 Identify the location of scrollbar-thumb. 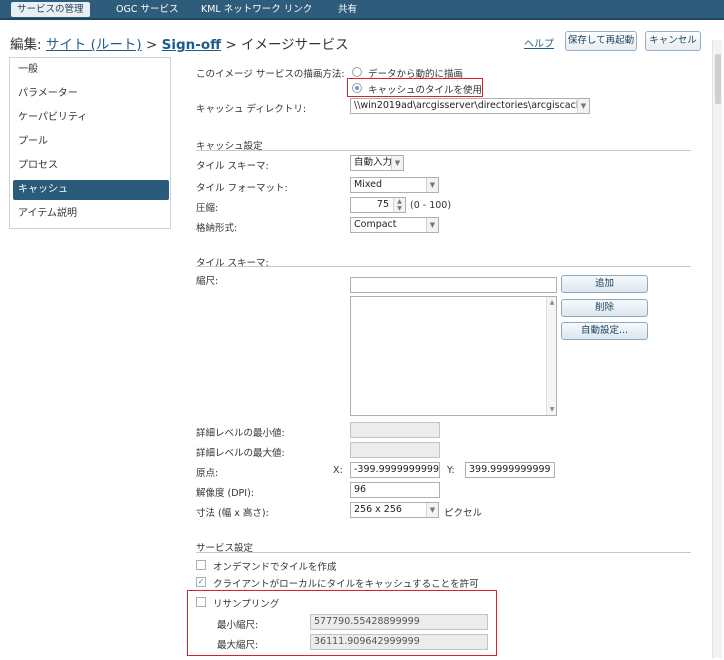
(718, 79).